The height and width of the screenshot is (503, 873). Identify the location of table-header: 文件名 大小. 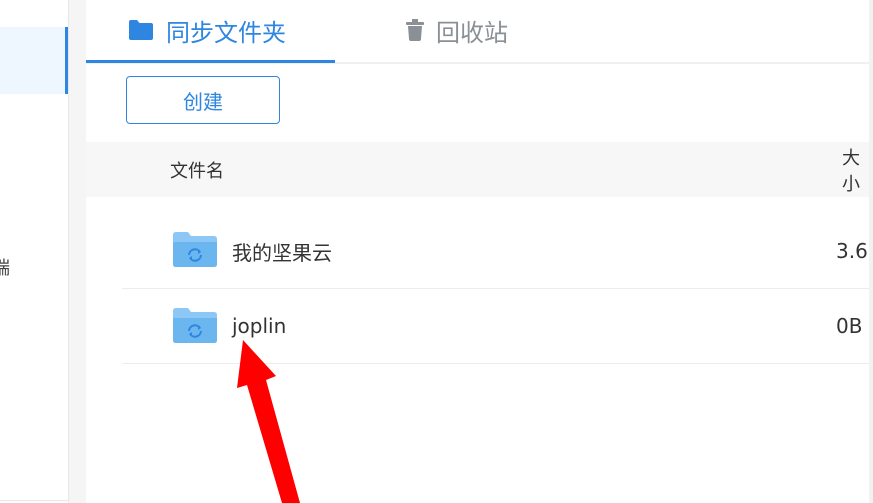
(479, 169).